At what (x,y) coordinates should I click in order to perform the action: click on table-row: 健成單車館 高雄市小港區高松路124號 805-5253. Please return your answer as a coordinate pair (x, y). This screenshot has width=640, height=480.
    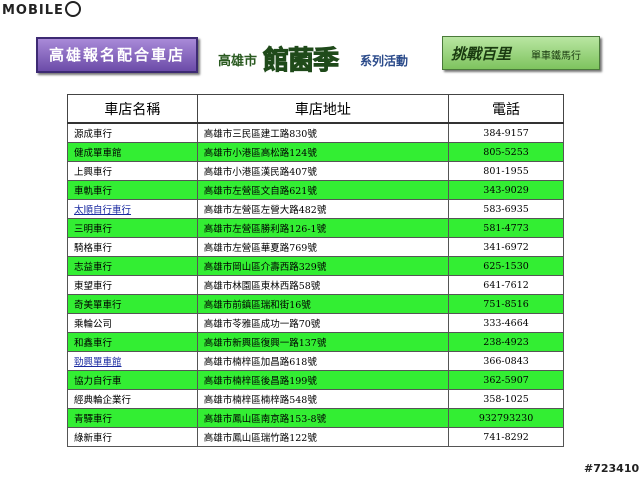
    Looking at the image, I should click on (315, 152).